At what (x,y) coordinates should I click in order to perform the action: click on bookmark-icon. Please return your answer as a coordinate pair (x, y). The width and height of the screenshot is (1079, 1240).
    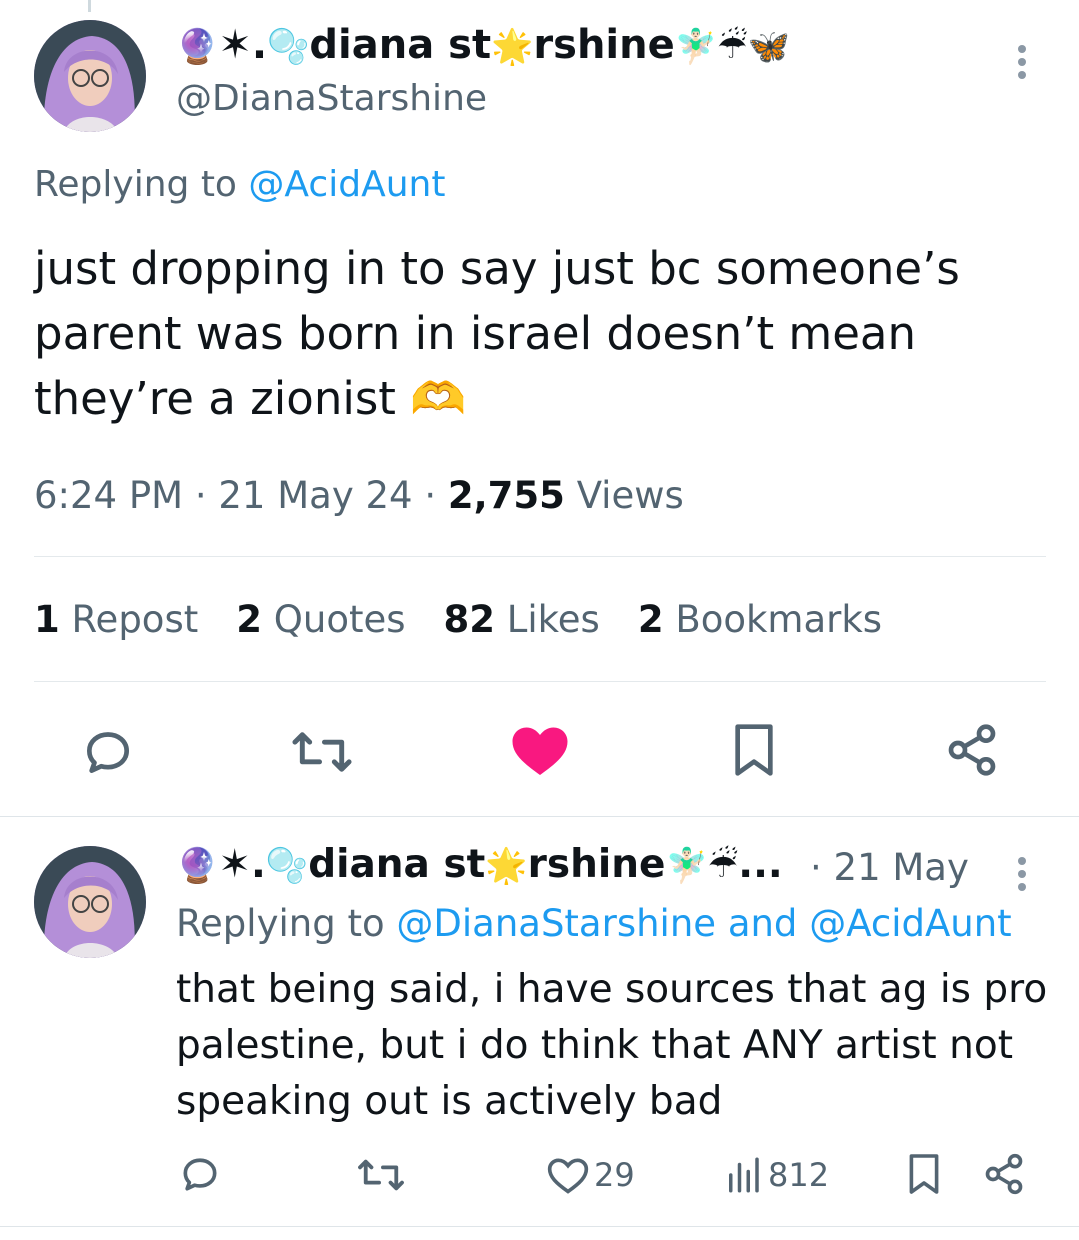
    Looking at the image, I should click on (754, 750).